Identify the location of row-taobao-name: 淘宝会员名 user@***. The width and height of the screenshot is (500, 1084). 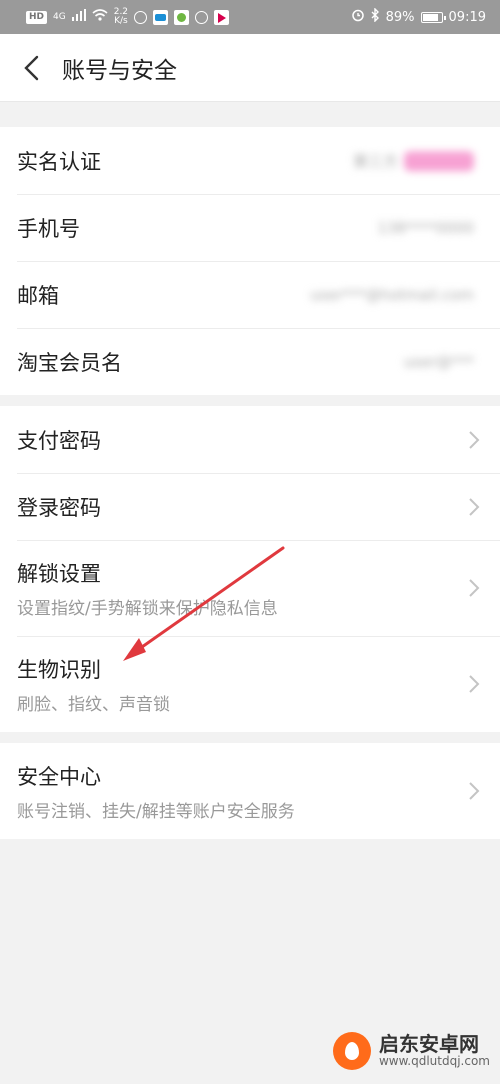
(250, 361).